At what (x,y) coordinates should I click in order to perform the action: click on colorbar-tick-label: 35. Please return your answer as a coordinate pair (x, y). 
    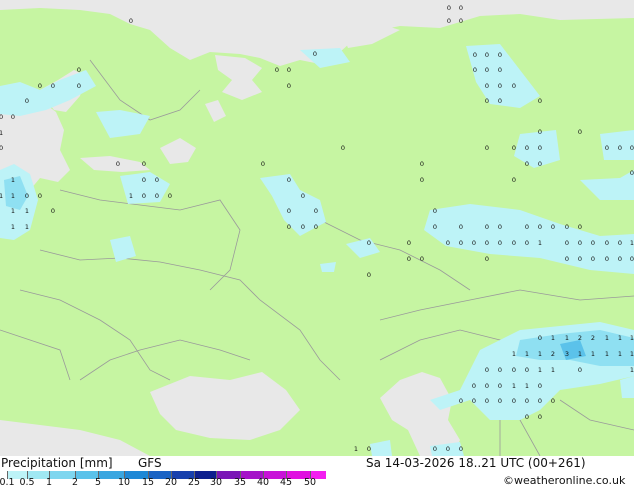
    Looking at the image, I should click on (240, 482).